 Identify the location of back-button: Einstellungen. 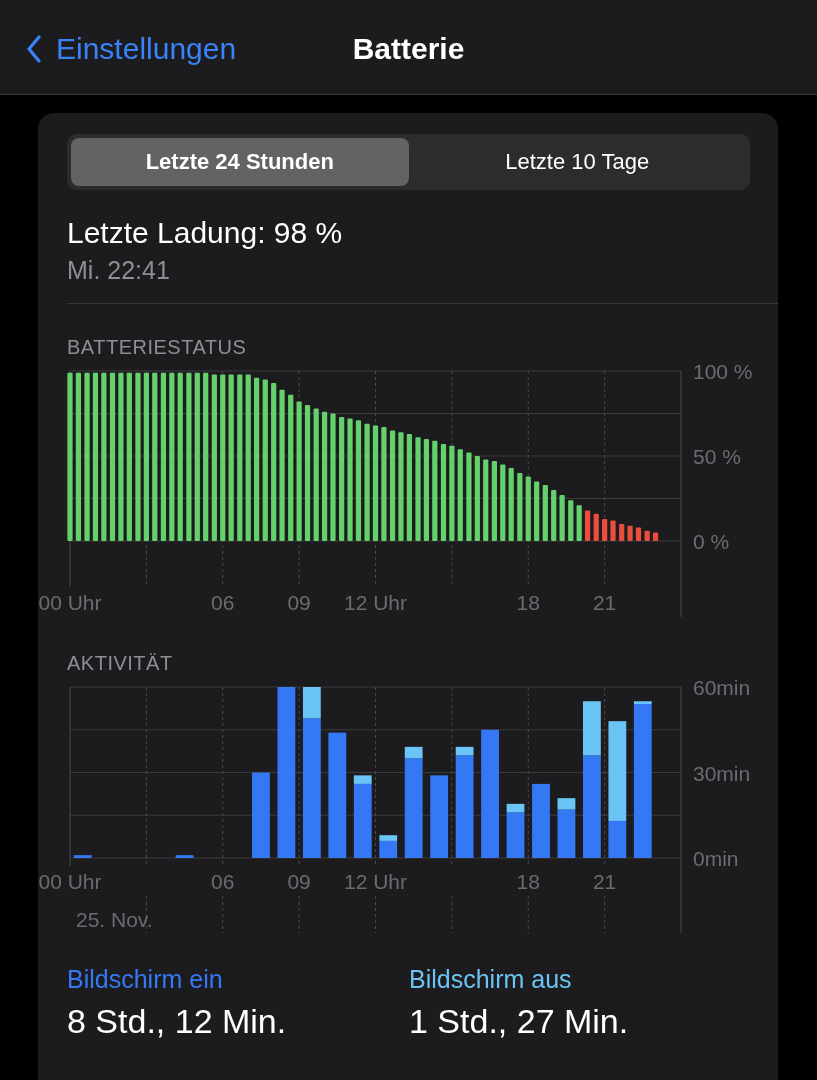
(131, 49).